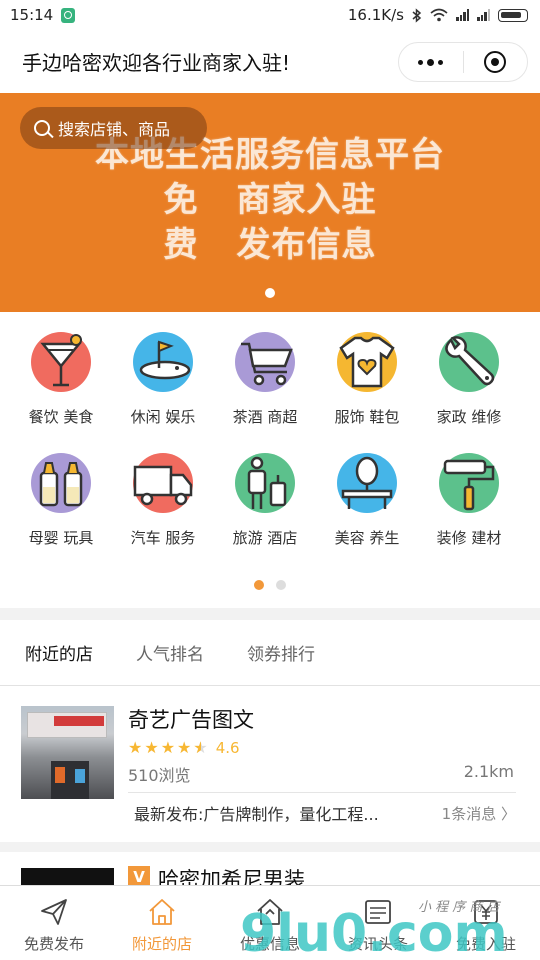  I want to click on page-dot-active, so click(259, 585).